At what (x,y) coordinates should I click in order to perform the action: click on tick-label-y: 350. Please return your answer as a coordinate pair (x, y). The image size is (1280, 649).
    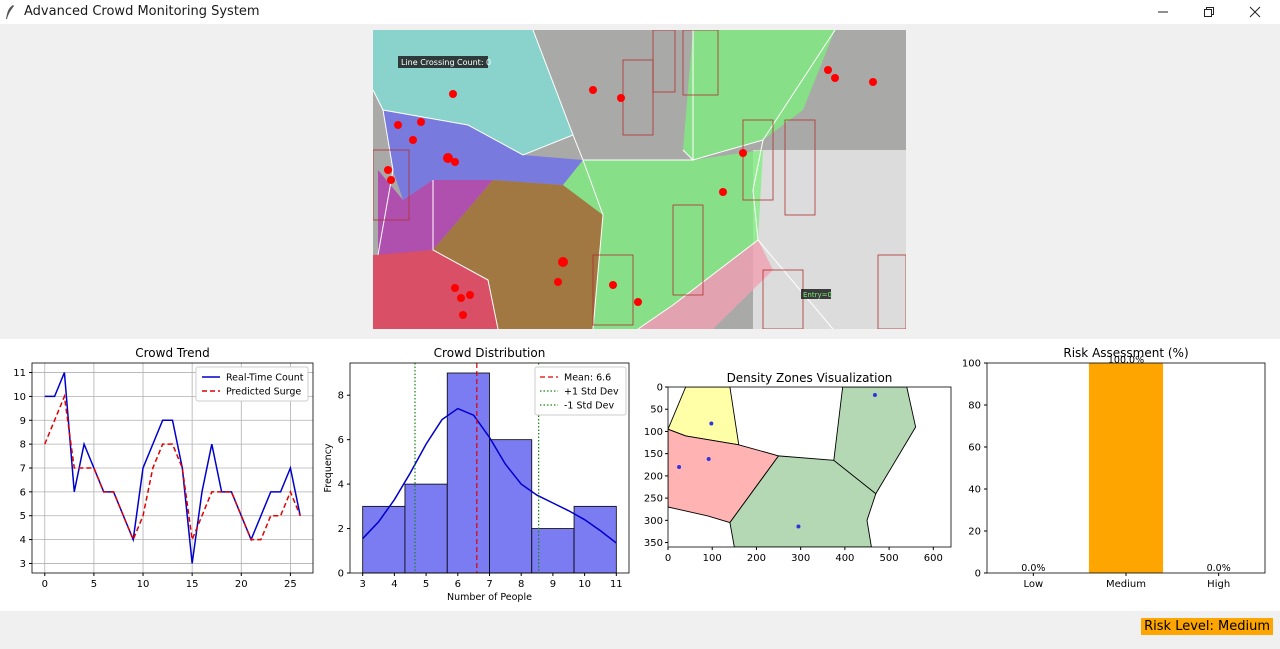
    Looking at the image, I should click on (653, 543).